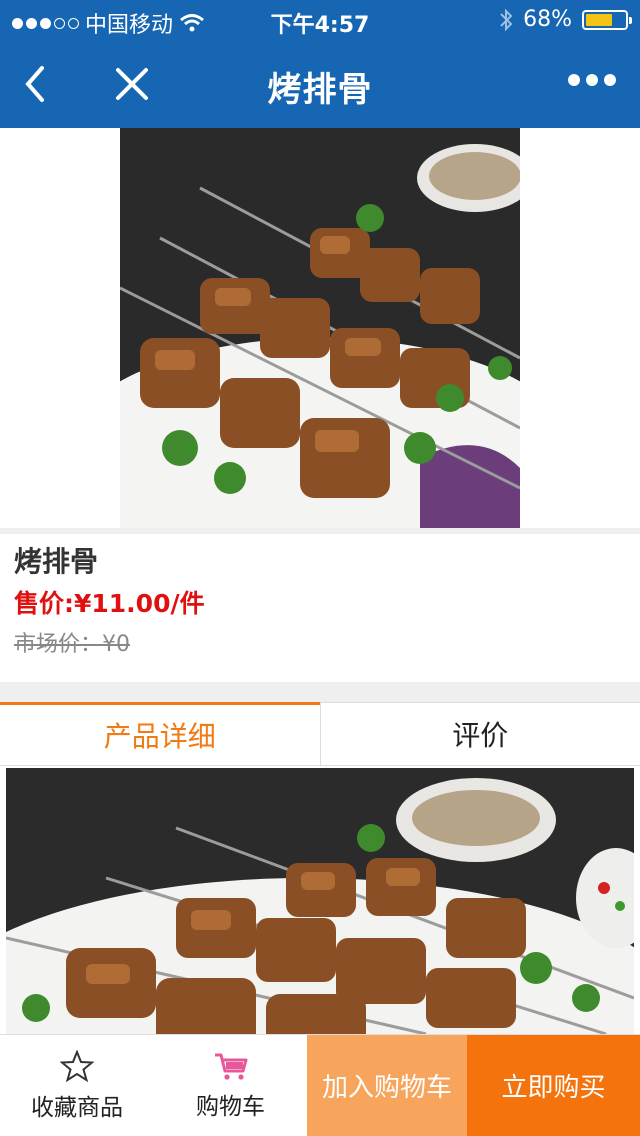 Image resolution: width=640 pixels, height=1136 pixels. I want to click on market-price: 市场价：¥0, so click(72, 644).